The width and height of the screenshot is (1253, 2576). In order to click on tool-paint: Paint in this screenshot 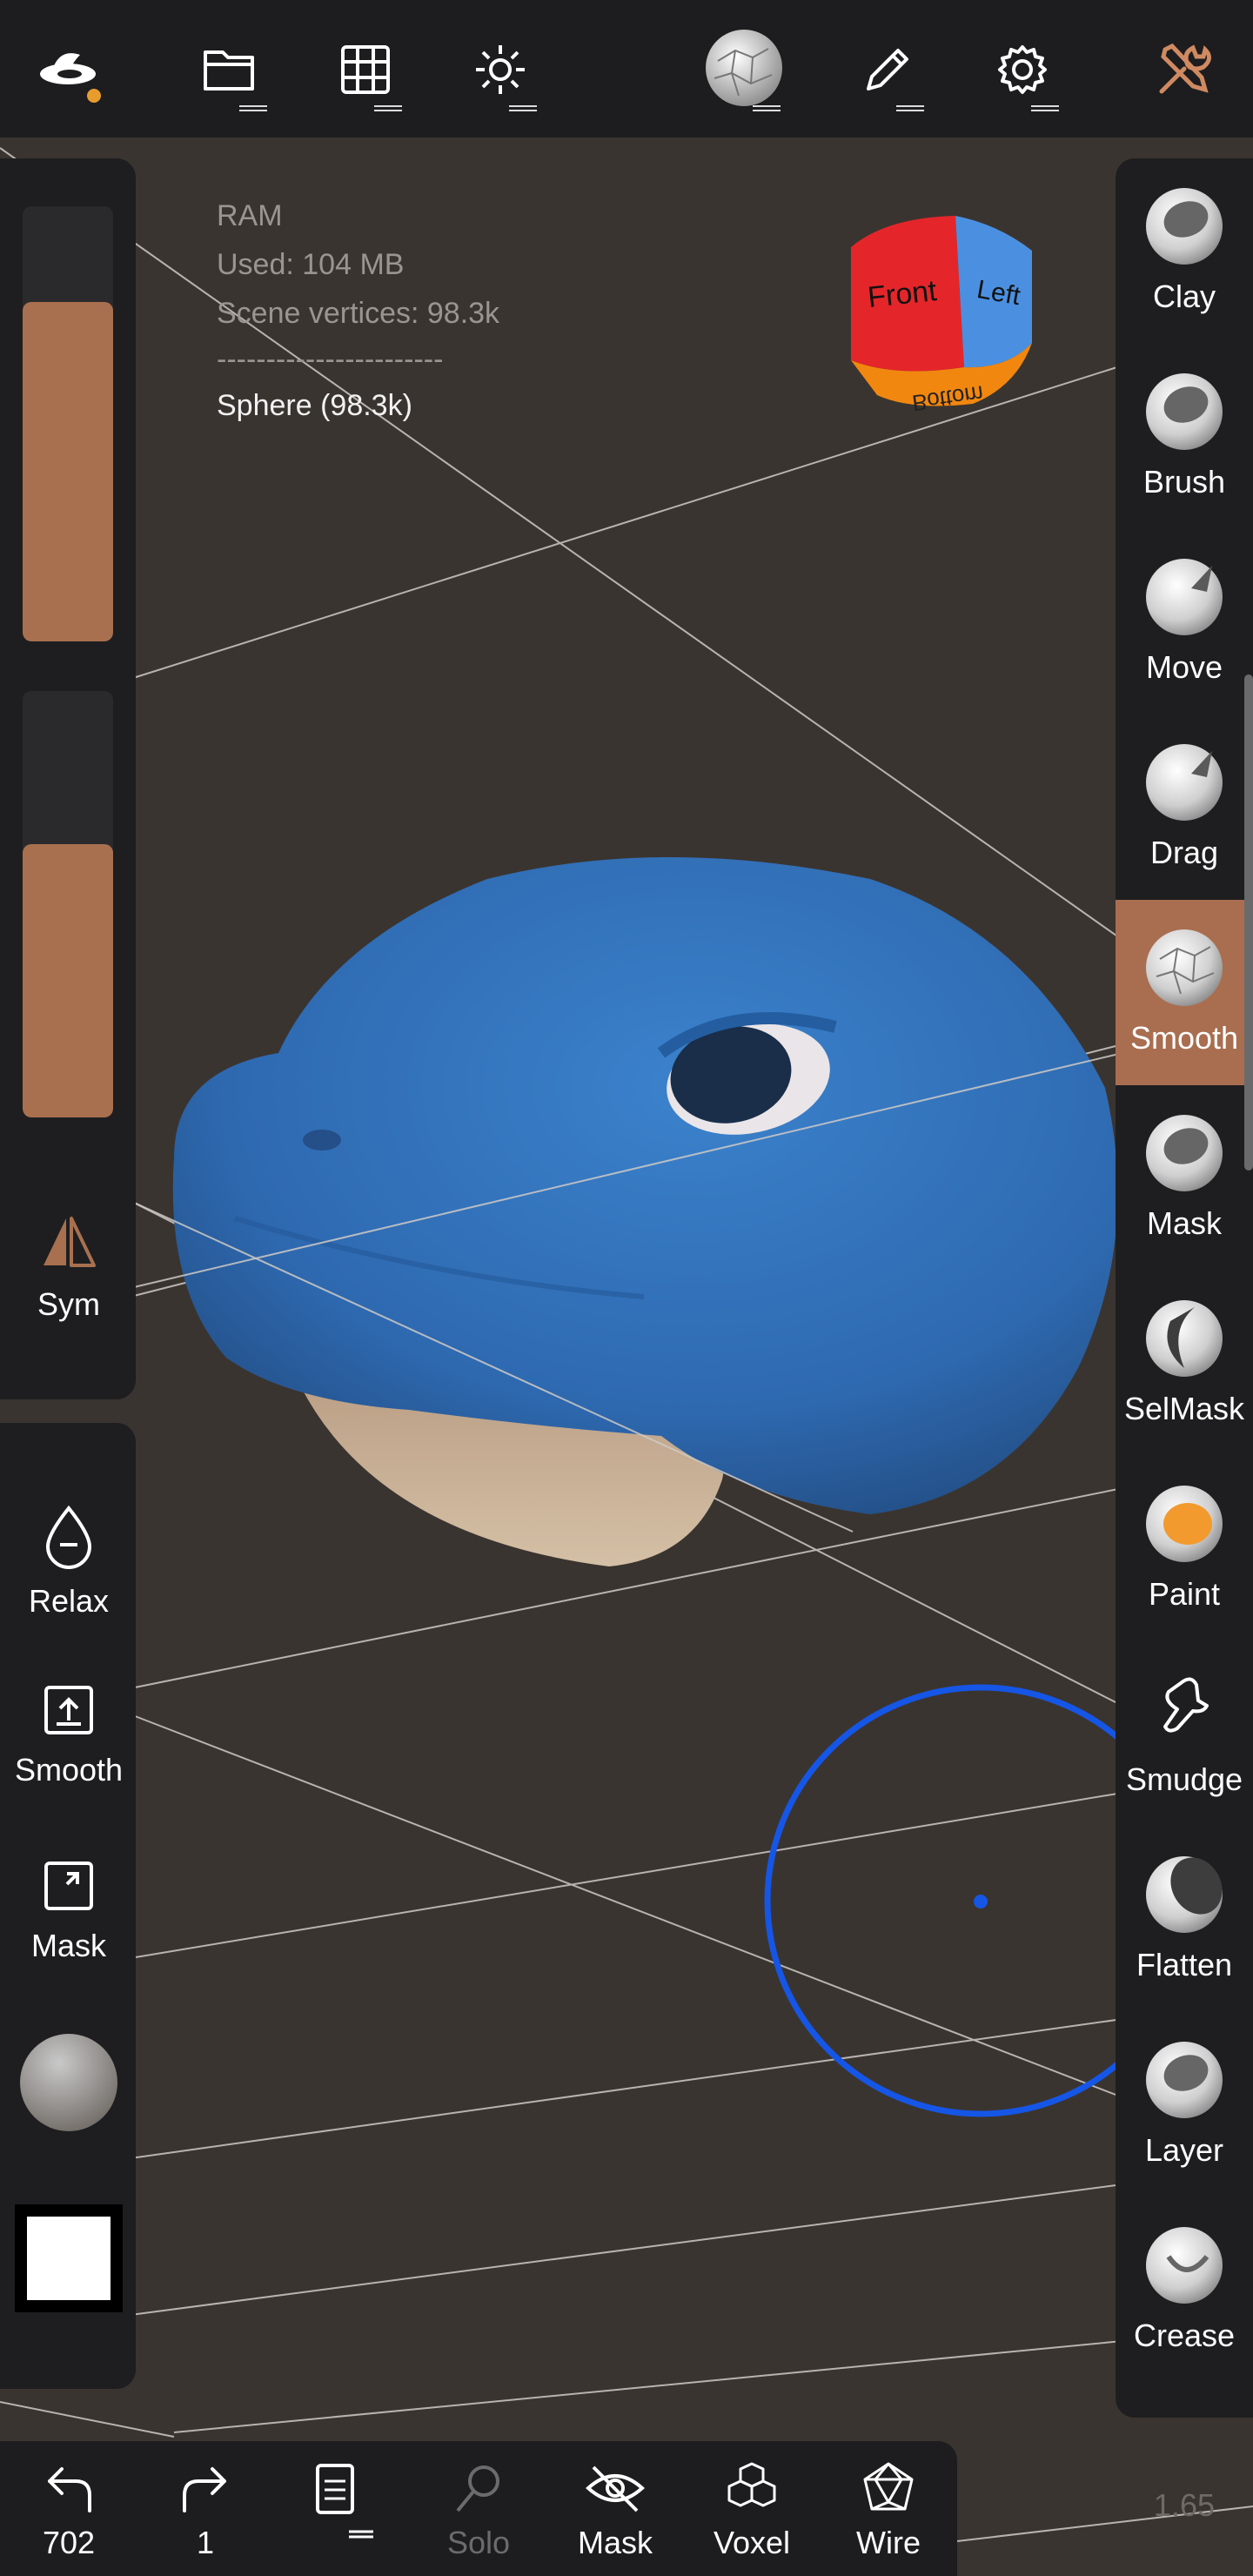, I will do `click(1184, 1549)`.